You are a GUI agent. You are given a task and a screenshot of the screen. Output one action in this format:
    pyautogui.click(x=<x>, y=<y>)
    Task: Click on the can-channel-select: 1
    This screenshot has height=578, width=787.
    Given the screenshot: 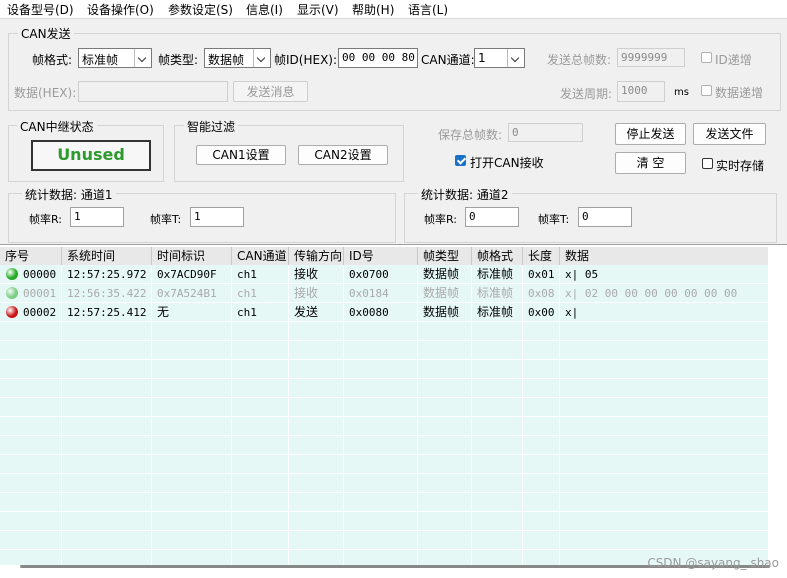 What is the action you would take?
    pyautogui.click(x=499, y=58)
    